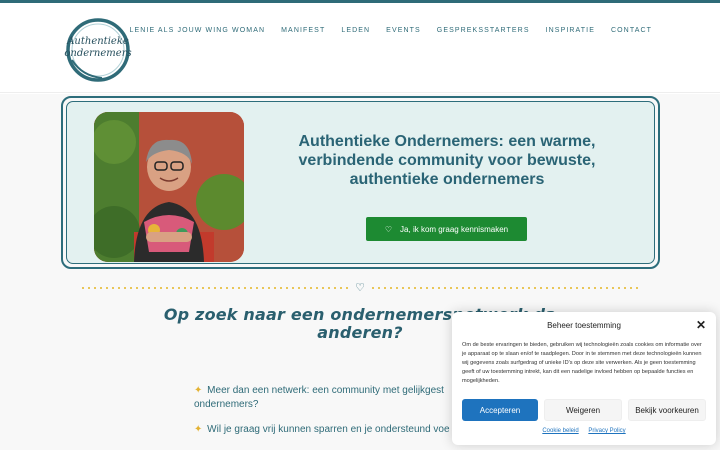  I want to click on divider-dots-left, so click(215, 288).